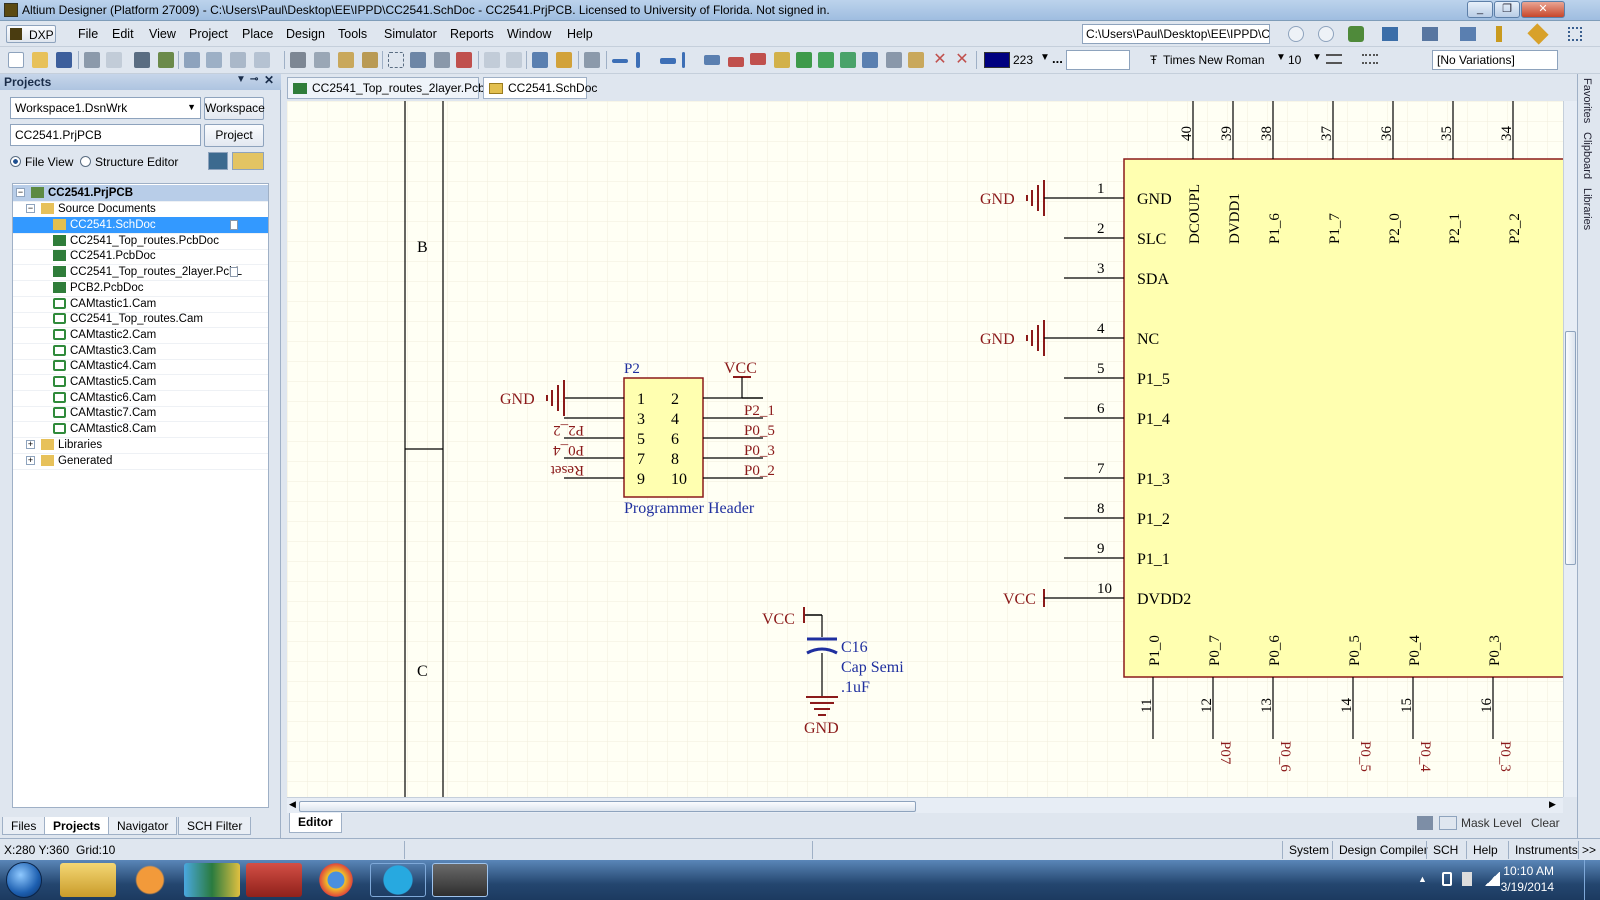 The image size is (1600, 900). Describe the element at coordinates (1425, 823) in the screenshot. I see `eraser-icon` at that location.